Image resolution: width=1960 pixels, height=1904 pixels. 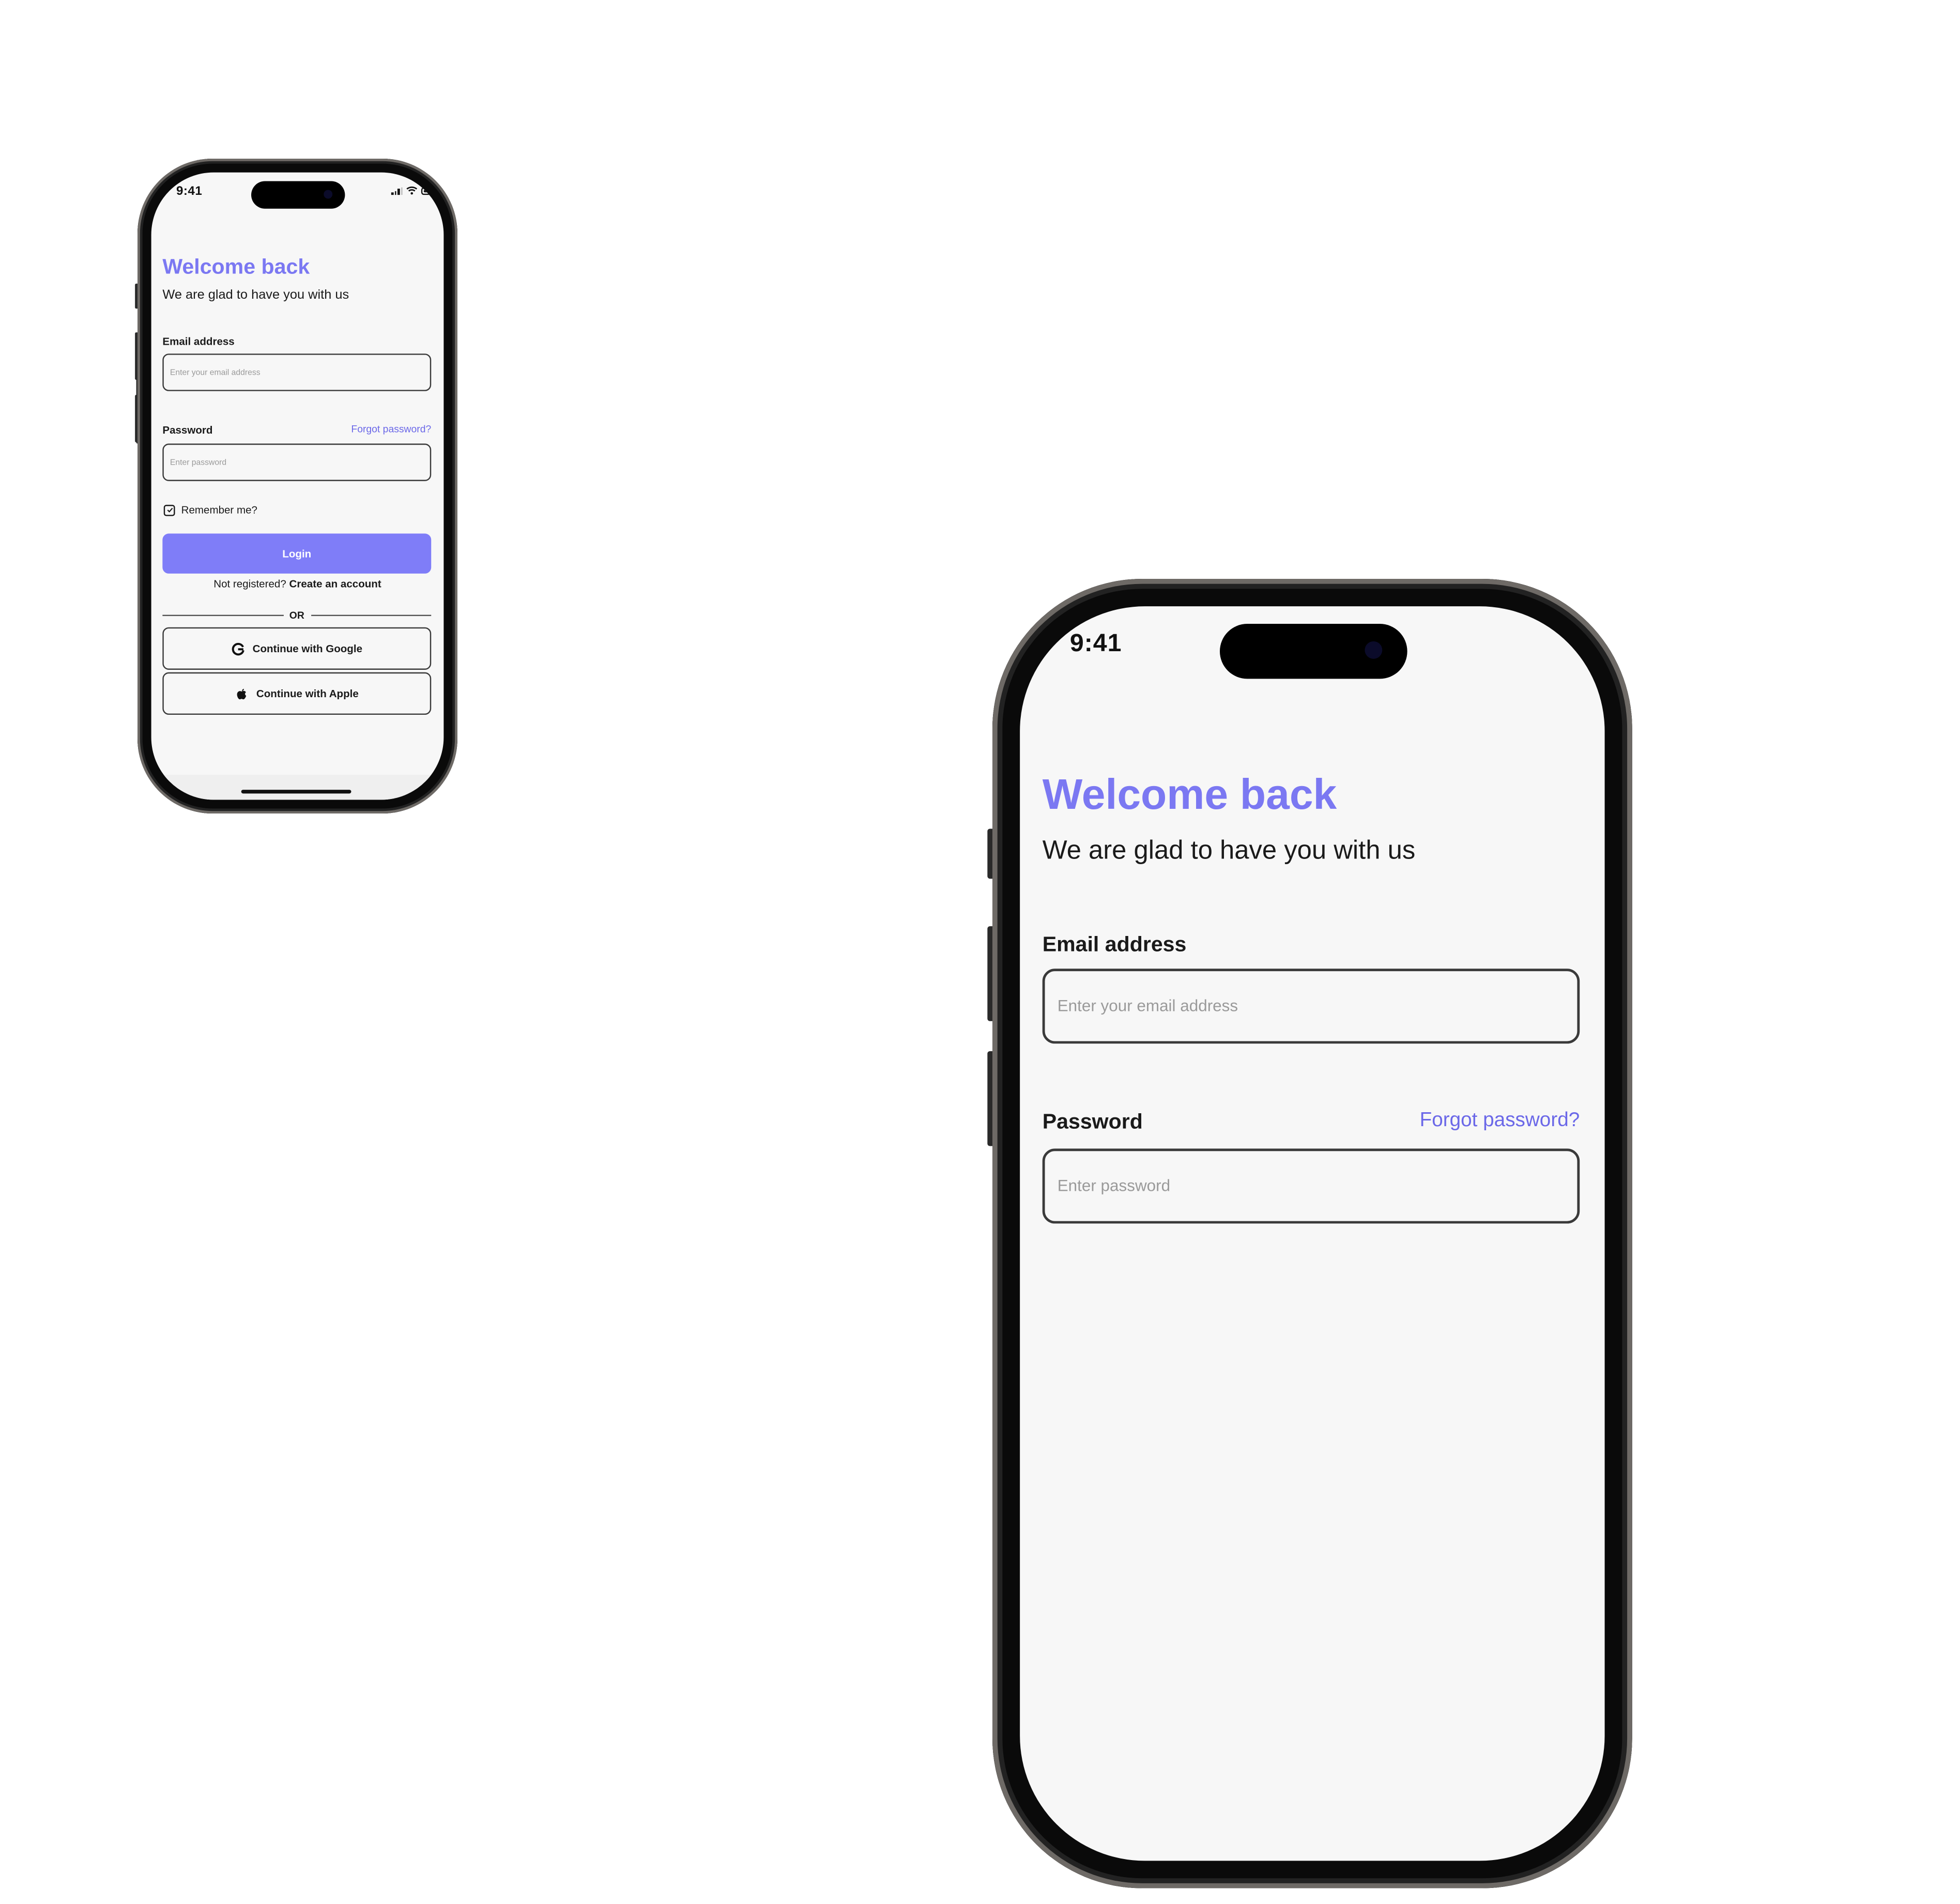 I want to click on google-button-label: Continue with Google, so click(x=307, y=648).